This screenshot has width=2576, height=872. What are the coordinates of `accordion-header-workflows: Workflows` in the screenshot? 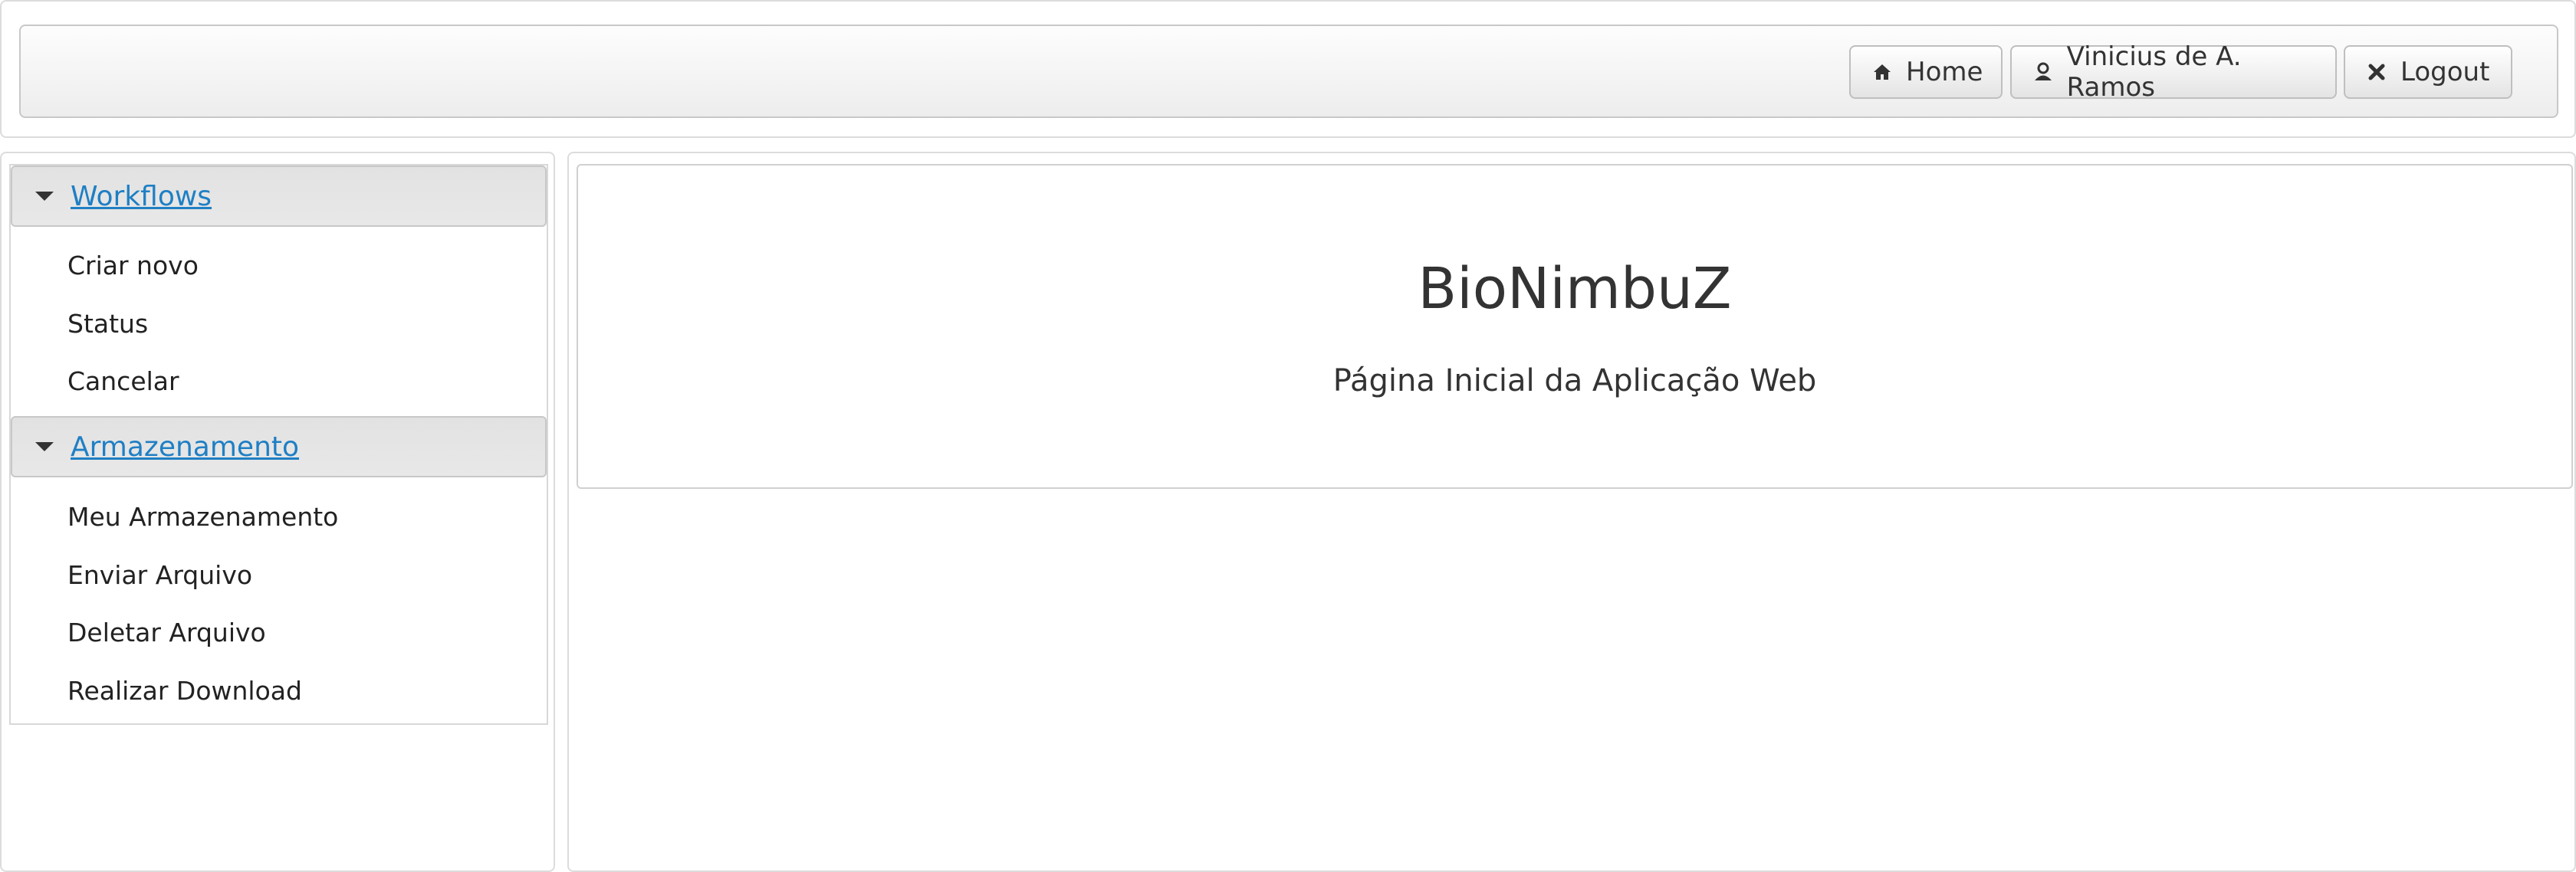 It's located at (279, 196).